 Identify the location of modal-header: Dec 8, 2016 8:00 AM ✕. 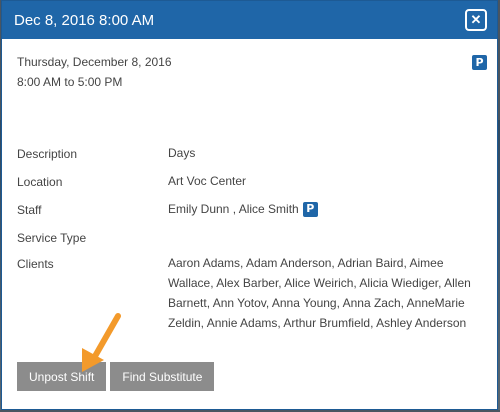
(249, 20).